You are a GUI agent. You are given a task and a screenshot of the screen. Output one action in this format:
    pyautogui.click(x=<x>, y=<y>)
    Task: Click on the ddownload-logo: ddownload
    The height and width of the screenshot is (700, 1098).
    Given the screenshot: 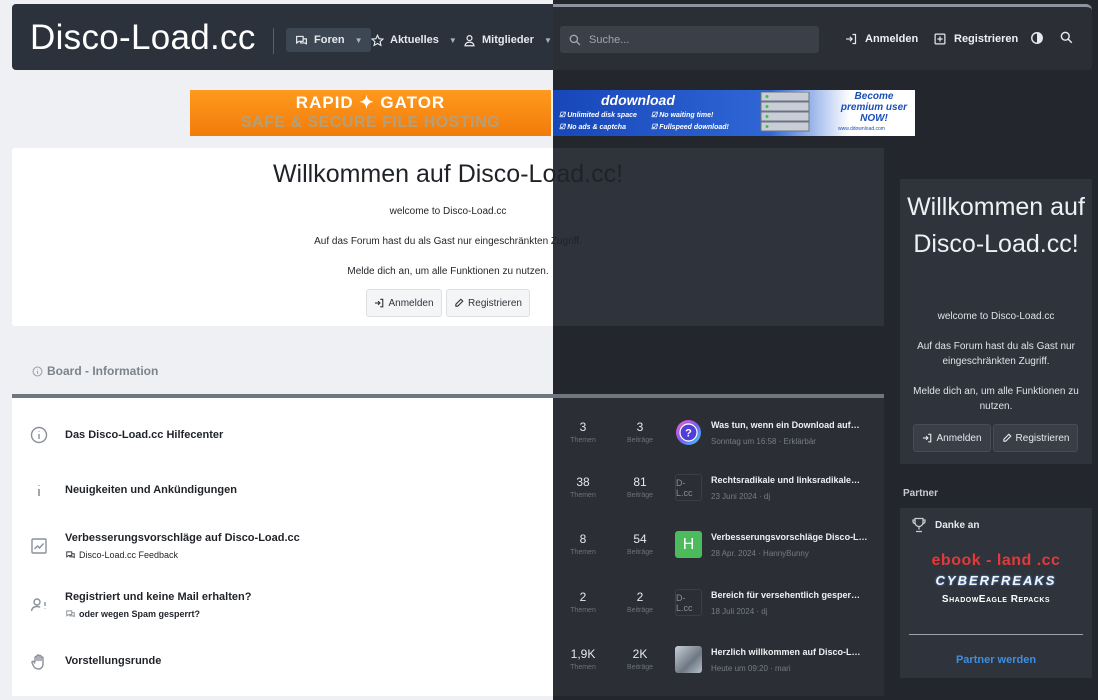 What is the action you would take?
    pyautogui.click(x=638, y=100)
    